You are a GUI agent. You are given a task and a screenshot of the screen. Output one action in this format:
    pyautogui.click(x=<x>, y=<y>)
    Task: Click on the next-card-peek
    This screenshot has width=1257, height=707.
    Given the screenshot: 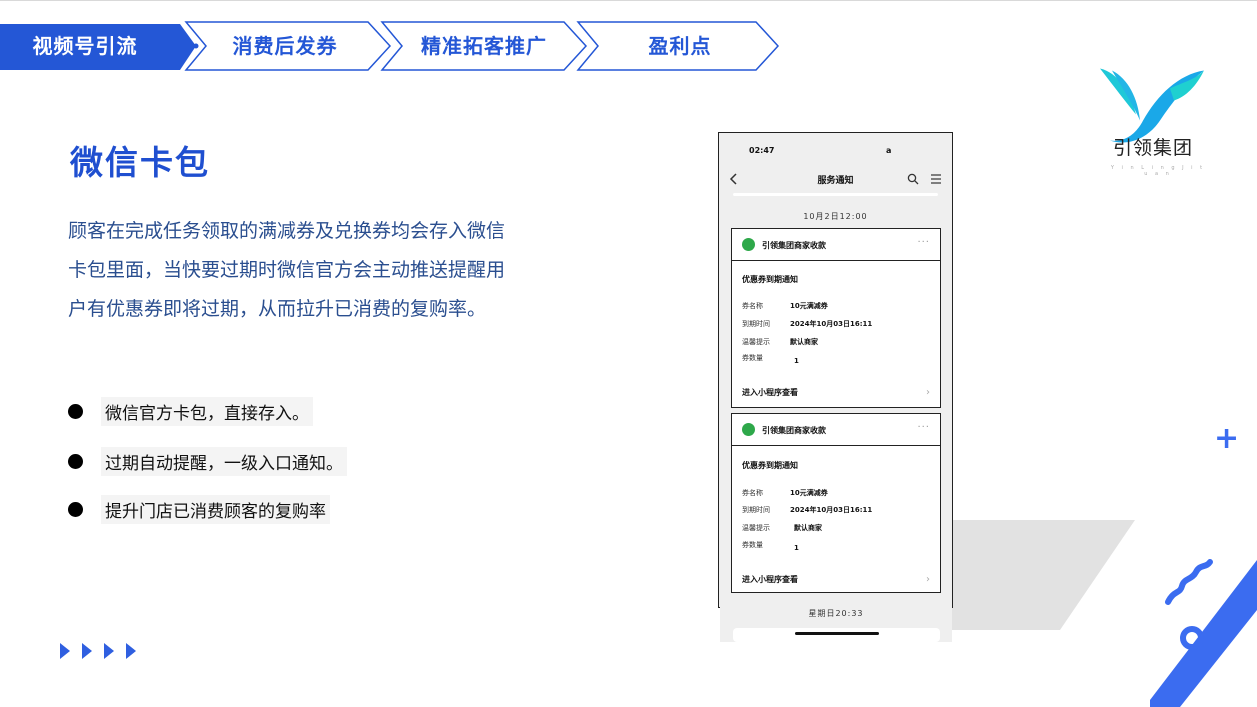 What is the action you would take?
    pyautogui.click(x=836, y=635)
    